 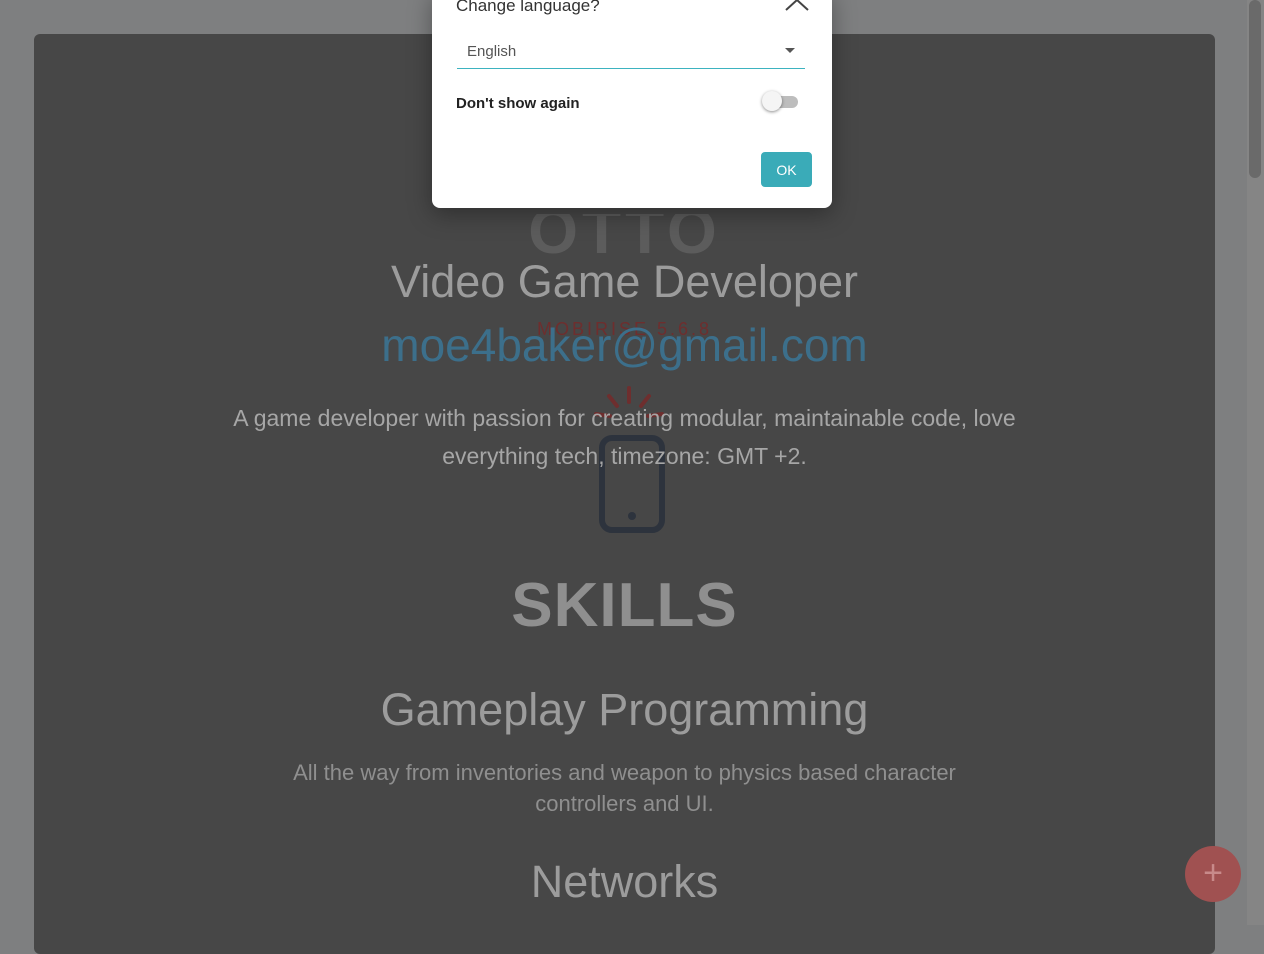 What do you see at coordinates (624, 345) in the screenshot?
I see `email-link: moe4baker@gmail.com` at bounding box center [624, 345].